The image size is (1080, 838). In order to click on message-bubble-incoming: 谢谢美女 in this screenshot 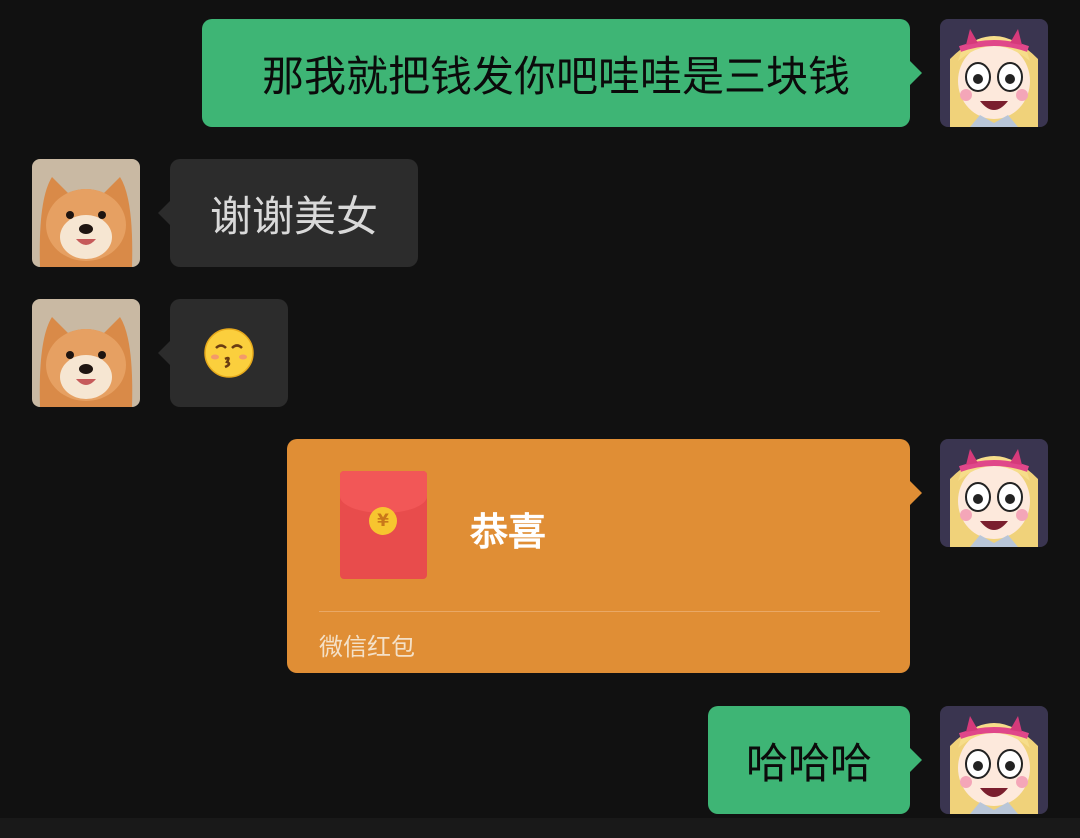, I will do `click(288, 213)`.